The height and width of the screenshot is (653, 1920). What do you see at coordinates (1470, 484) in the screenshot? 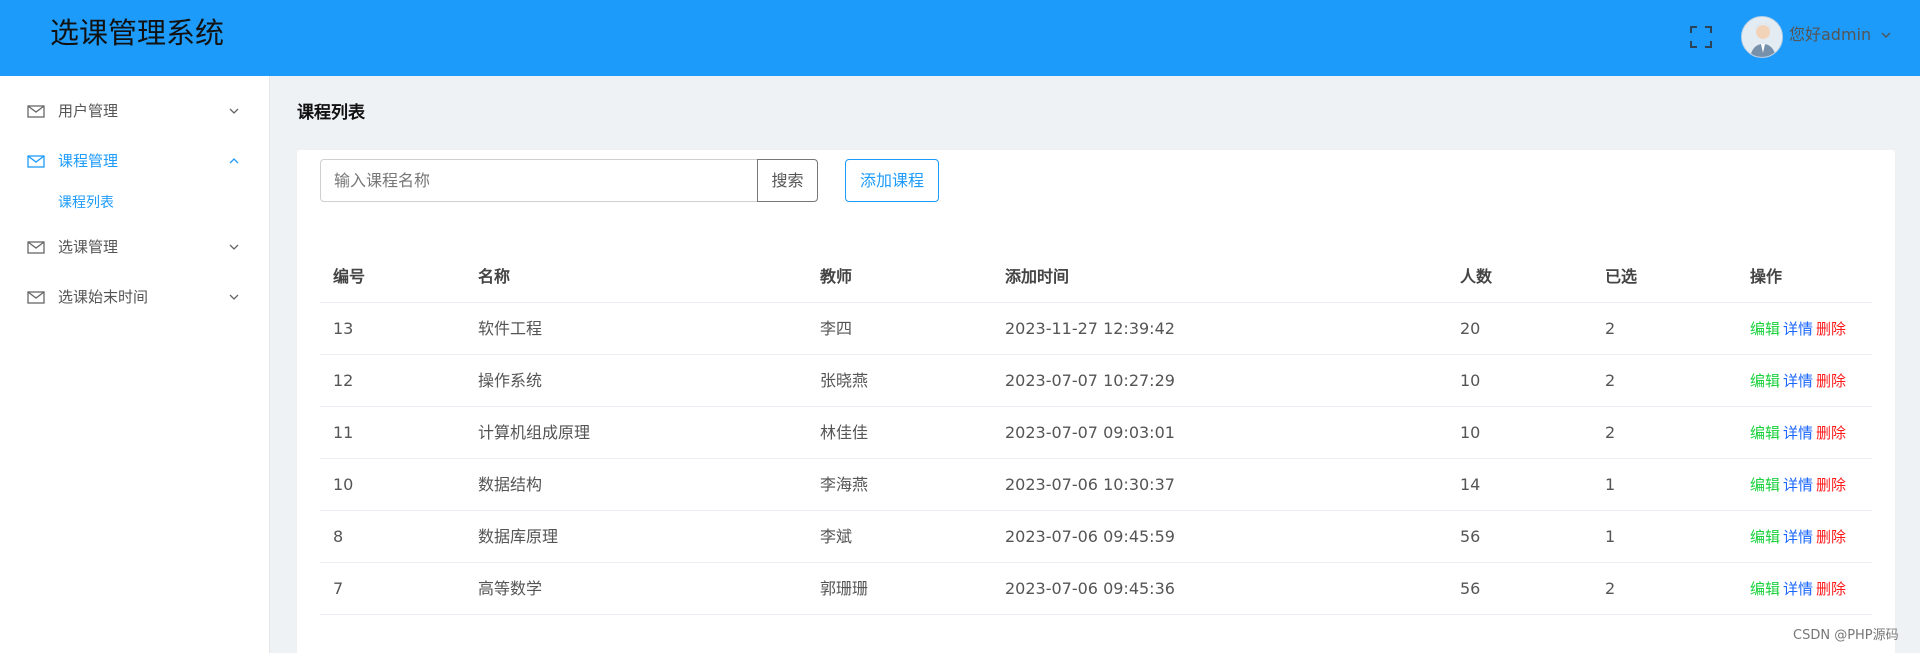
I see `cell-capacity: 14` at bounding box center [1470, 484].